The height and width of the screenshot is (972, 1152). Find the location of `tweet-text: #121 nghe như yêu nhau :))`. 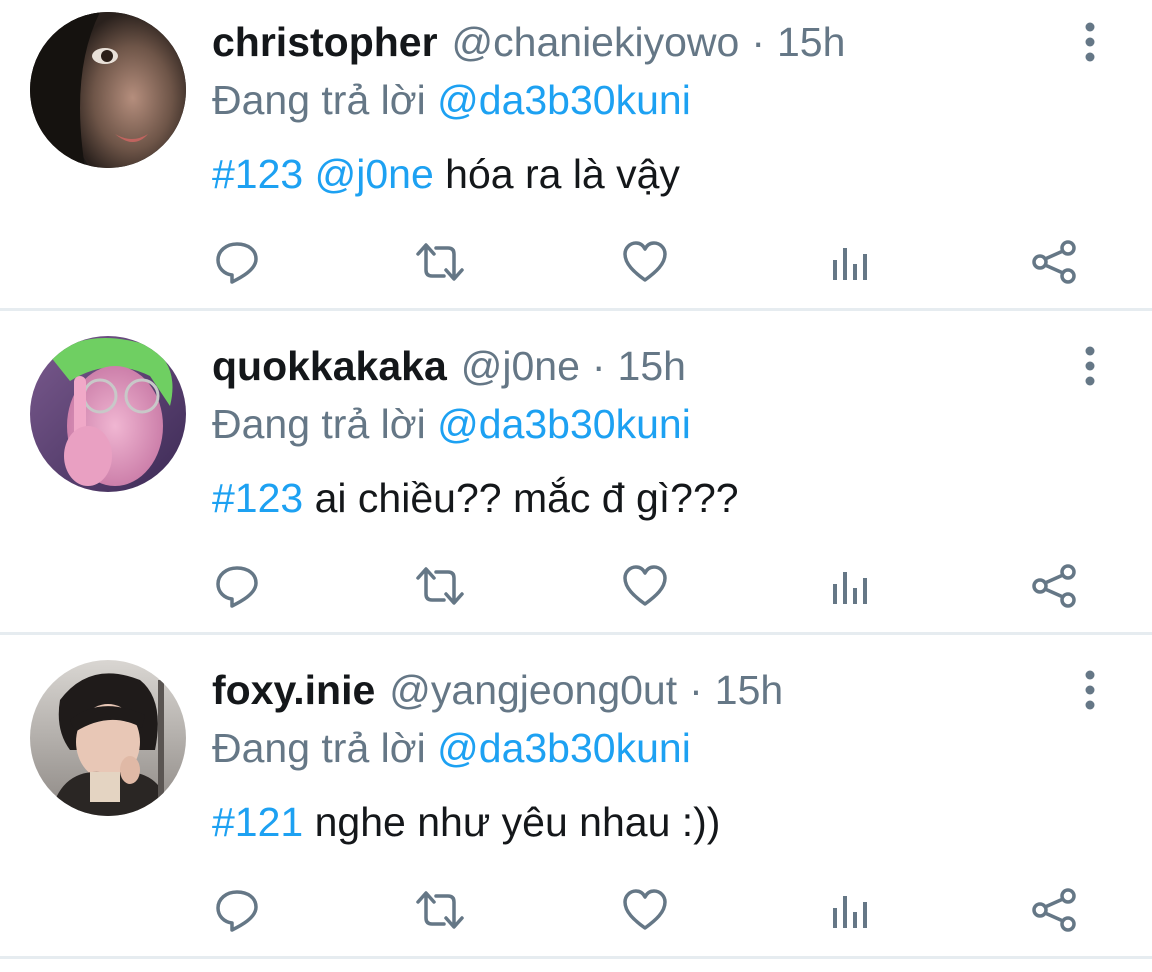

tweet-text: #121 nghe như yêu nhau :)) is located at coordinates (466, 822).